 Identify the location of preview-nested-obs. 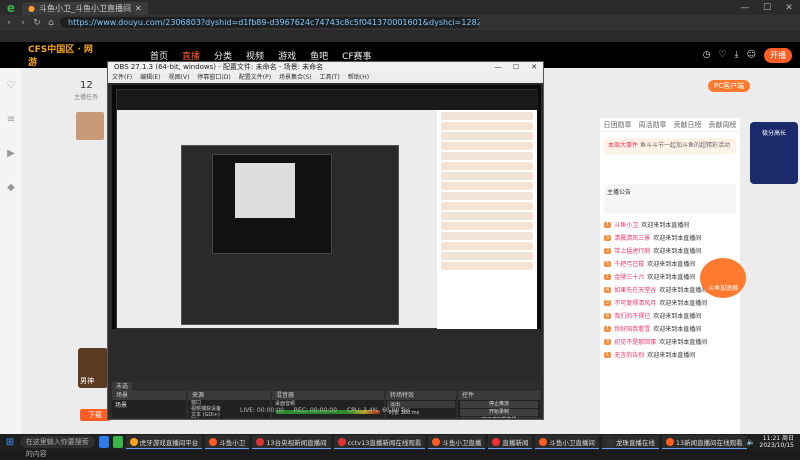
(290, 235).